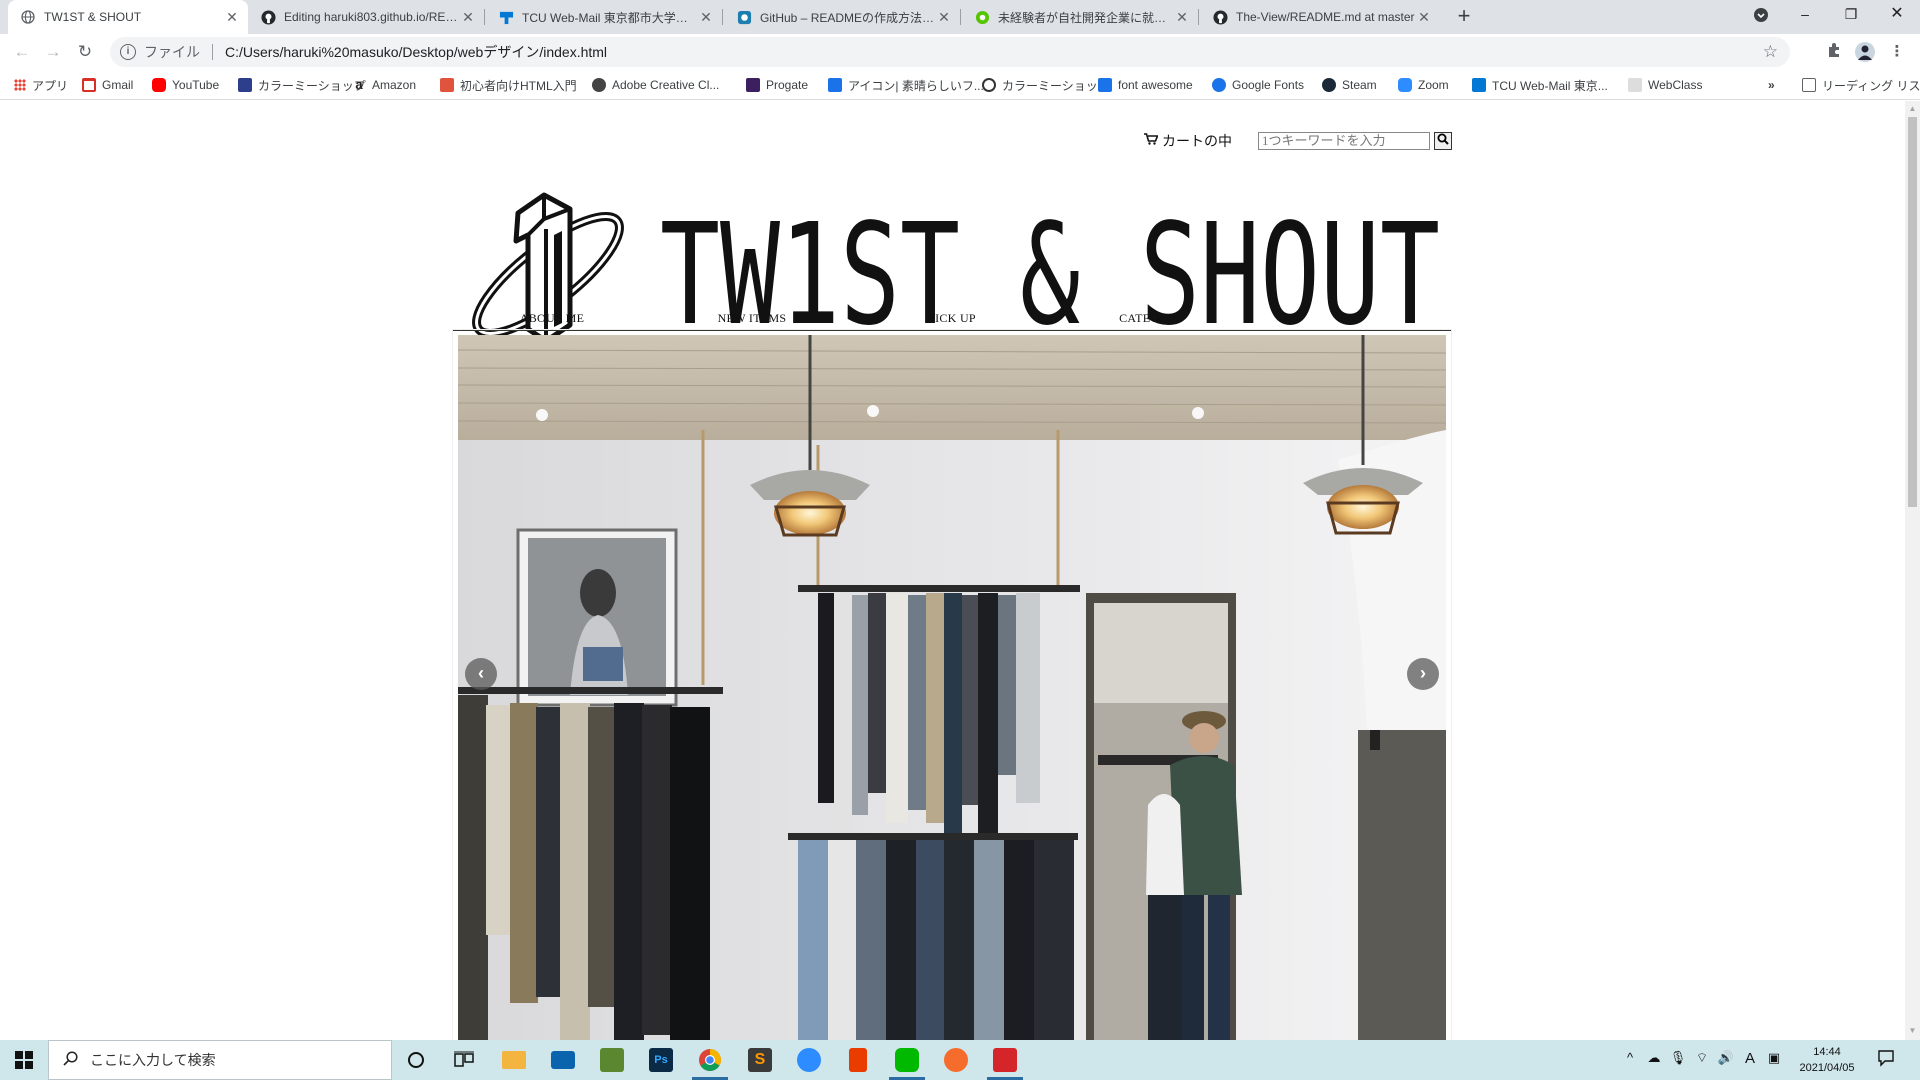  What do you see at coordinates (1865, 52) in the screenshot?
I see `profile-avatar-icon` at bounding box center [1865, 52].